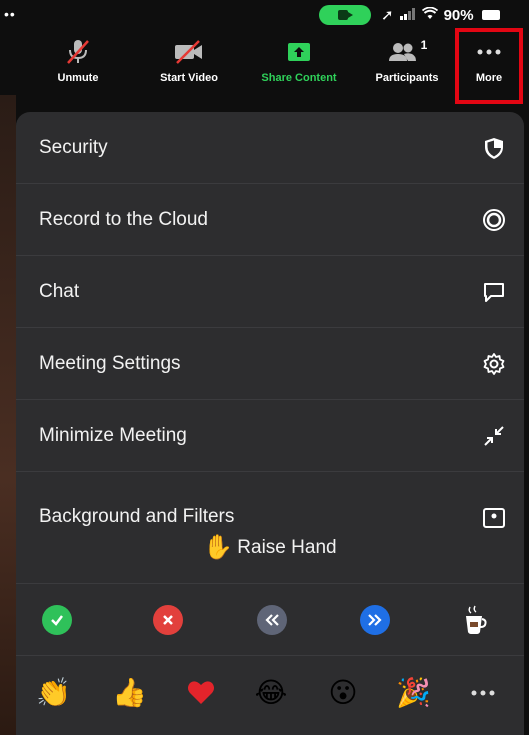 The image size is (529, 735). What do you see at coordinates (413, 693) in the screenshot?
I see `party-popper-icon: 🎉` at bounding box center [413, 693].